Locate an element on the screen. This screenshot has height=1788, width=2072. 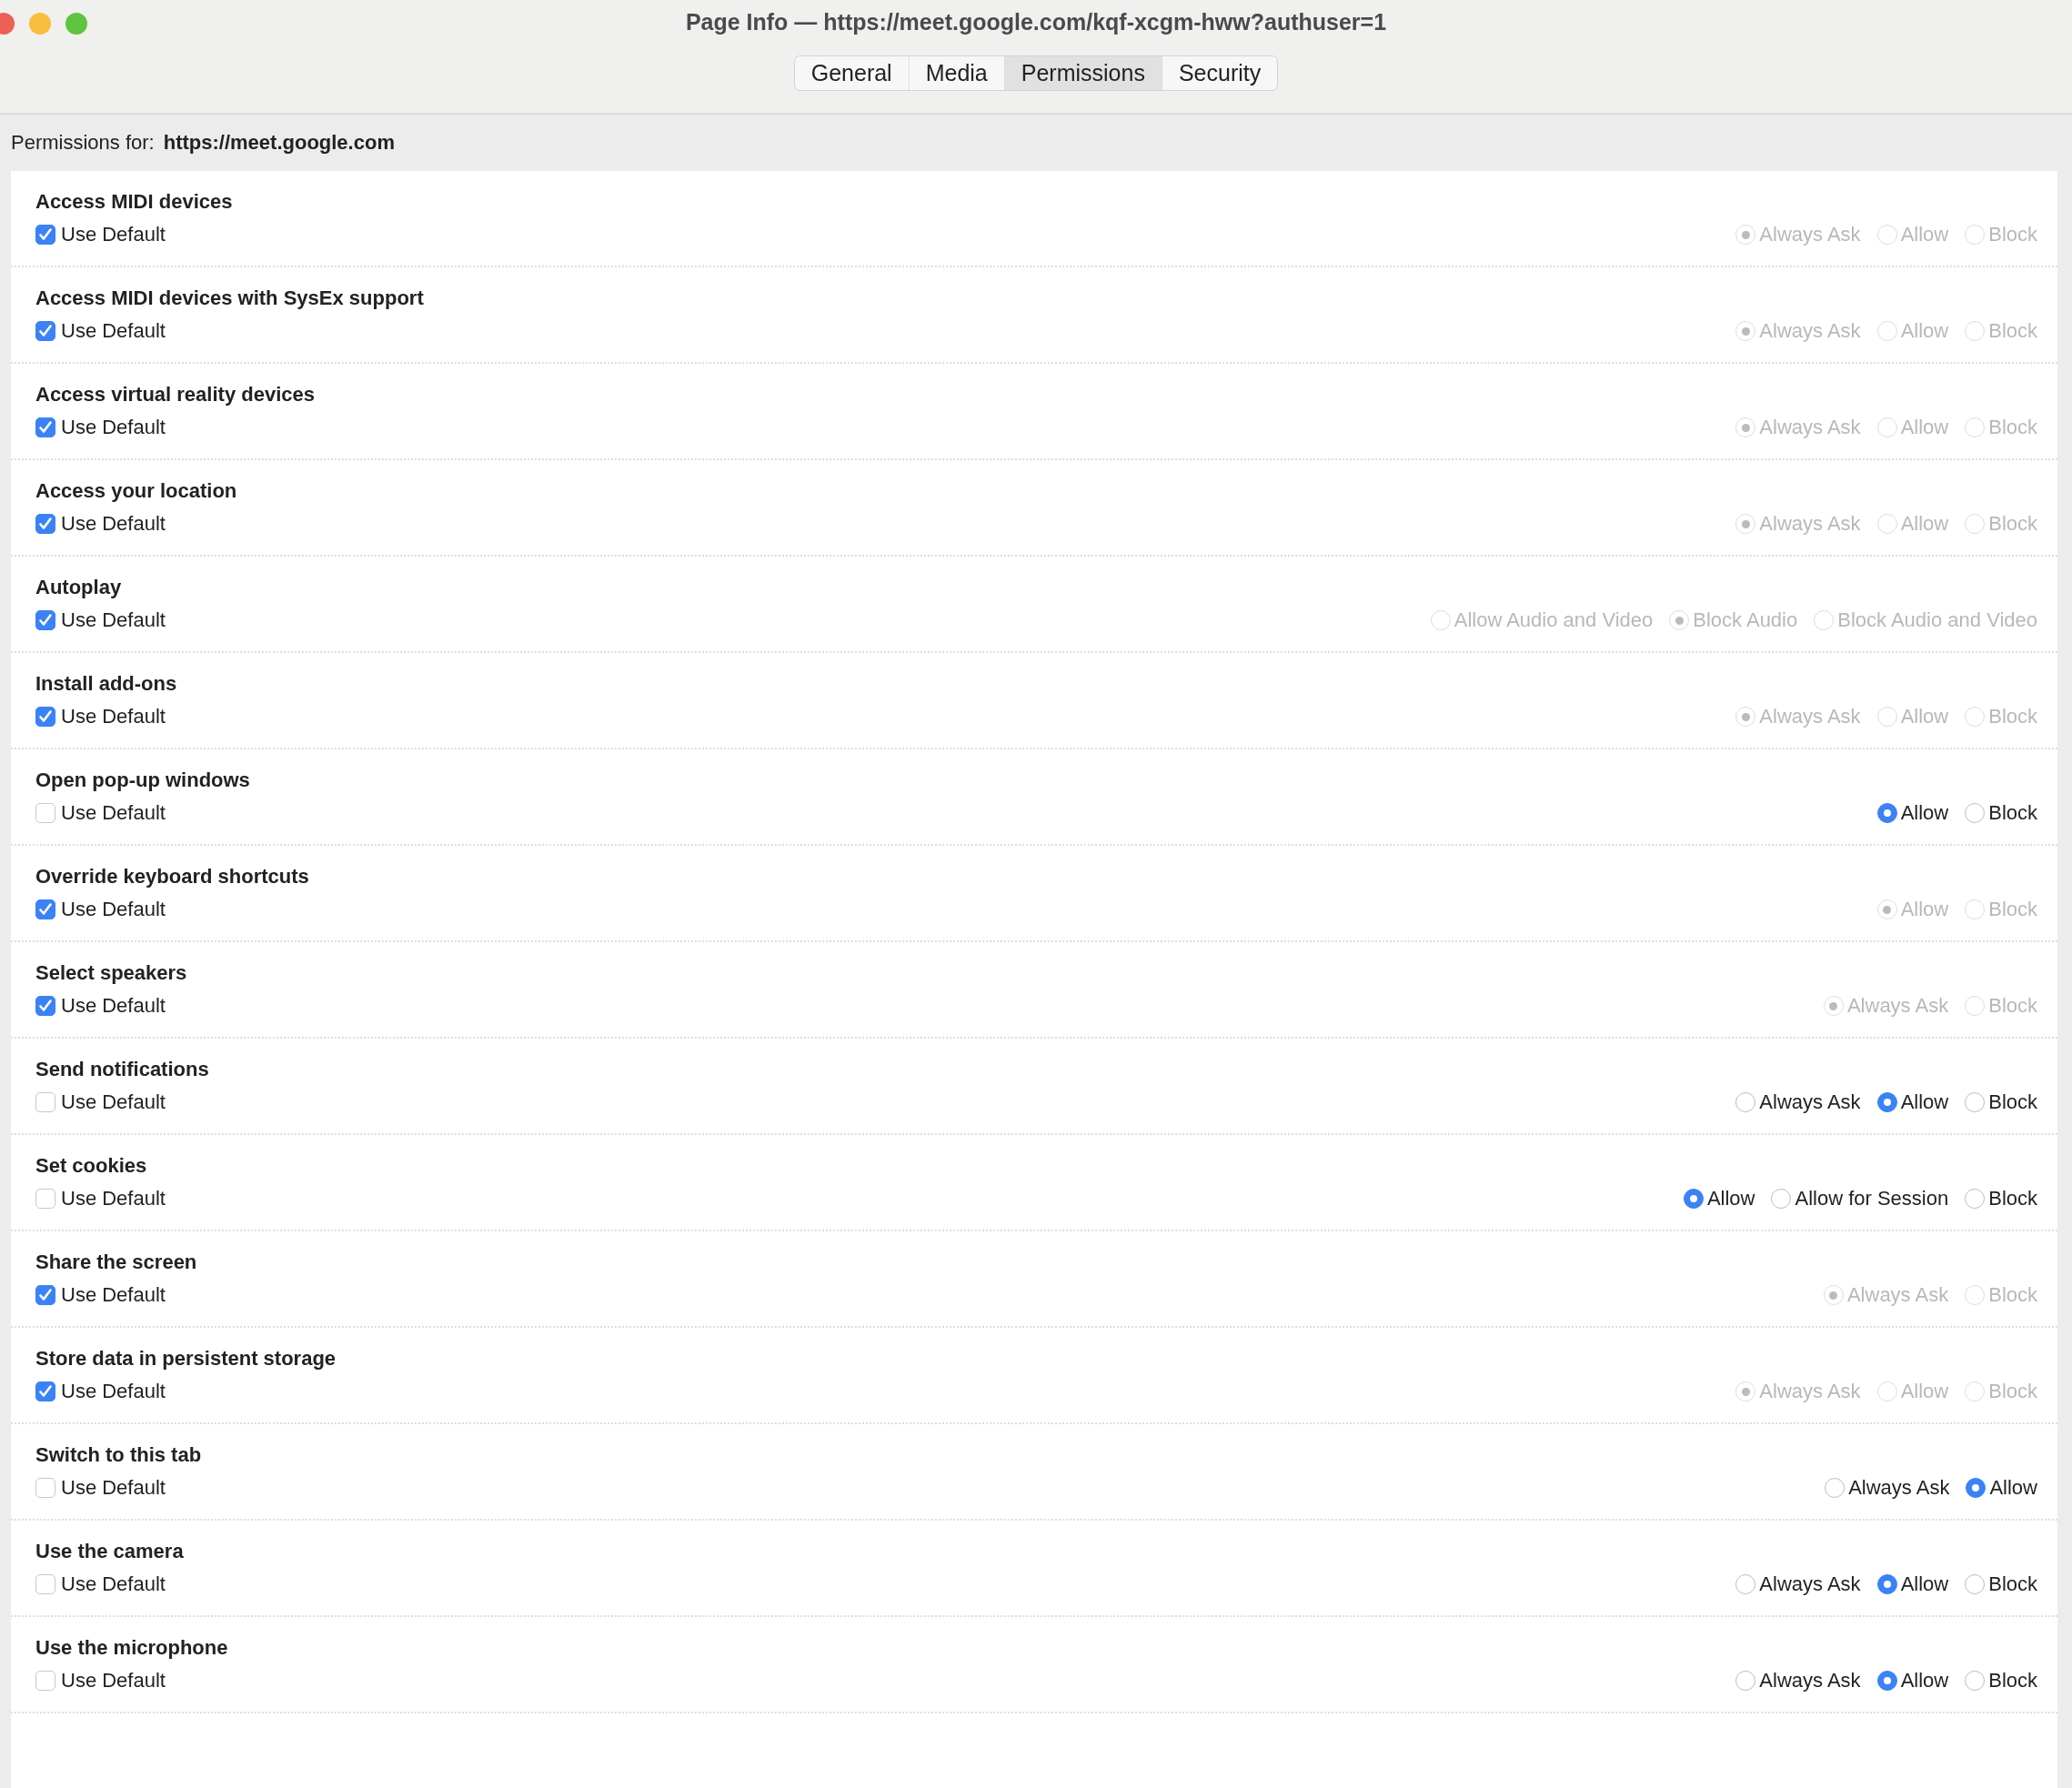
permission-name: Access your location is located at coordinates (136, 491).